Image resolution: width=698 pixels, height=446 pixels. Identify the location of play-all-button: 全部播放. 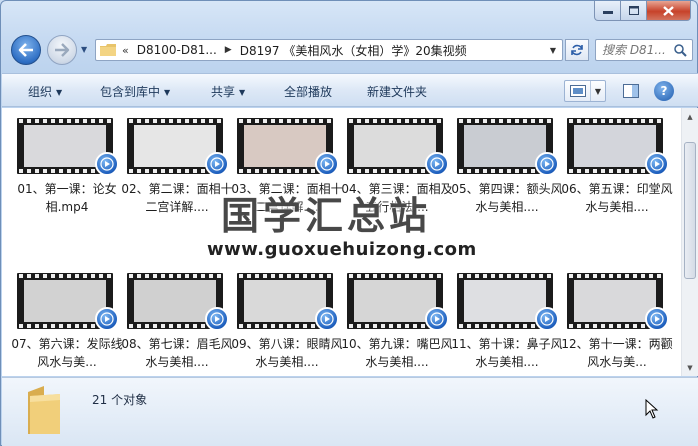
(308, 91).